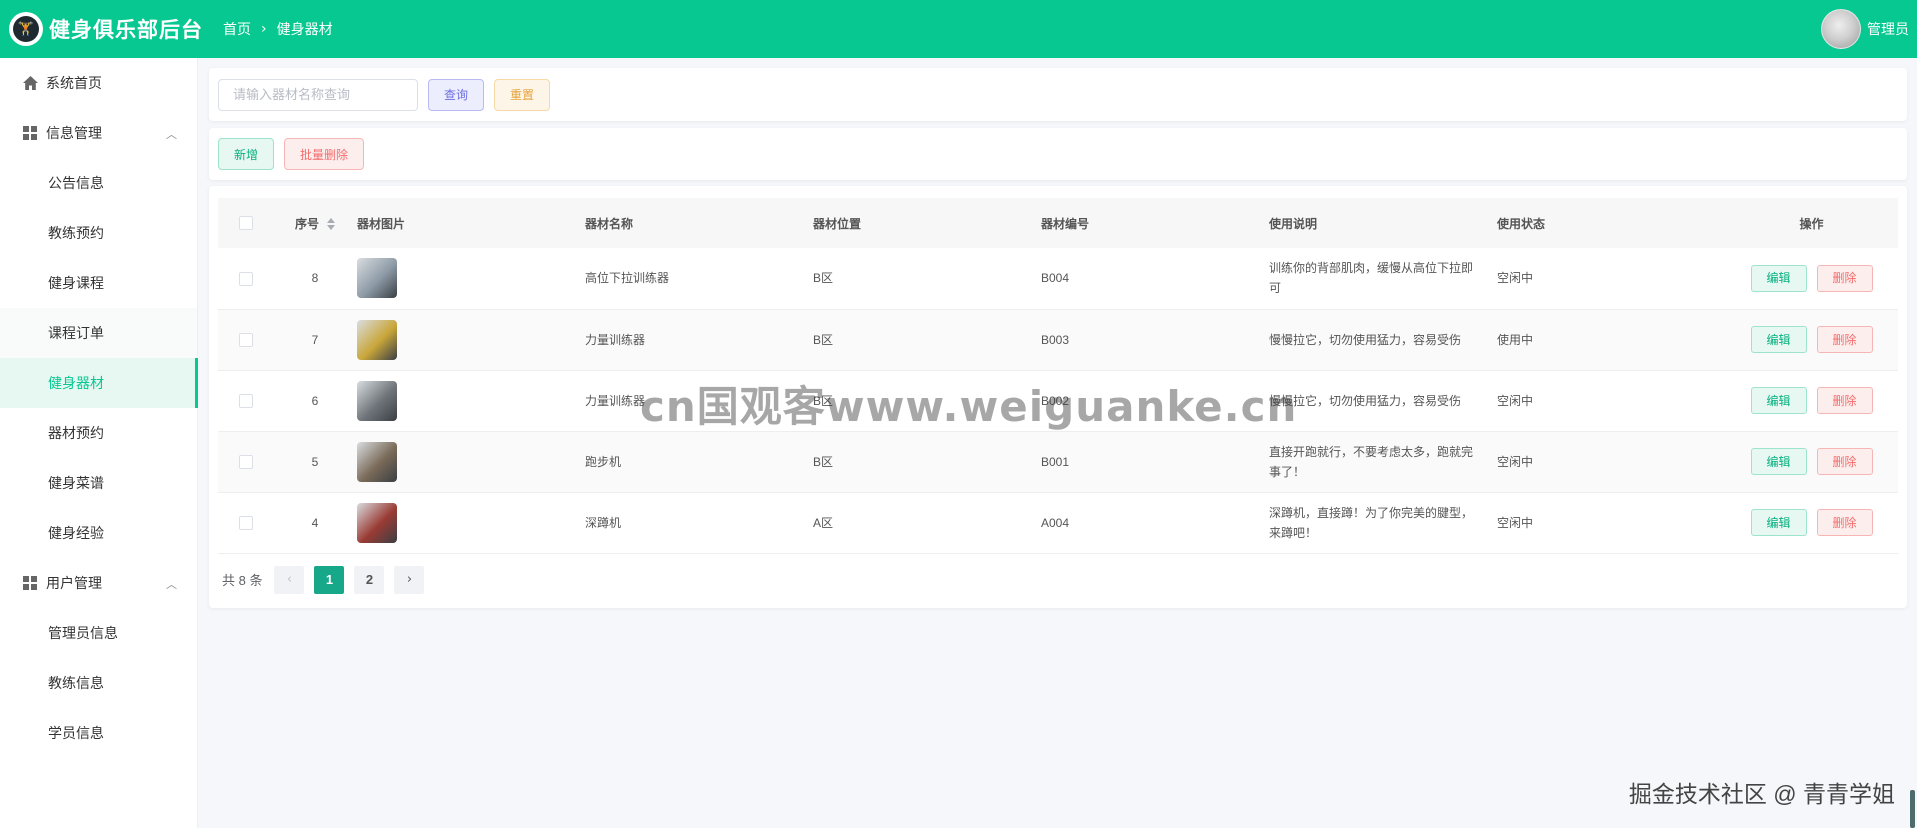  Describe the element at coordinates (242, 580) in the screenshot. I see `pagination-total: 共 8 条` at that location.